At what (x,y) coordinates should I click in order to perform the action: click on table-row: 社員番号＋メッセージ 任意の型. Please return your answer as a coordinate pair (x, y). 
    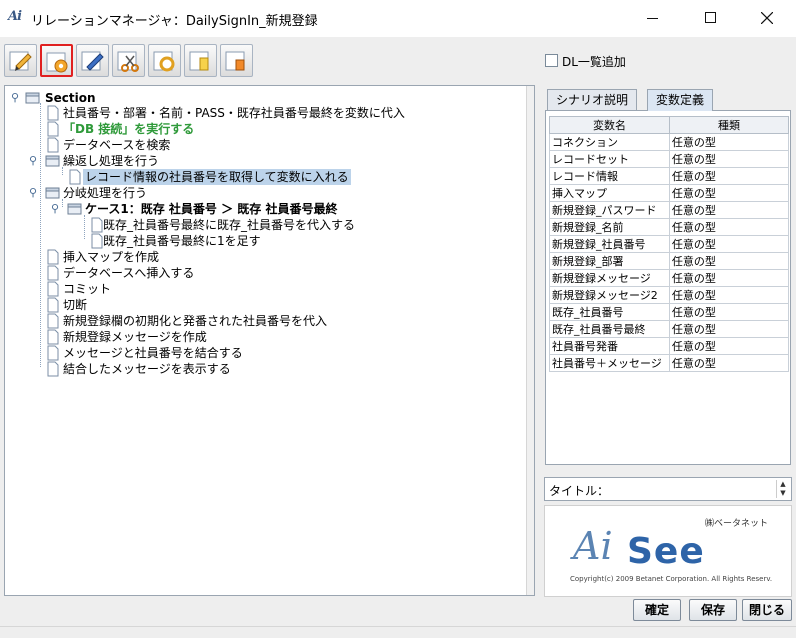
    Looking at the image, I should click on (669, 363).